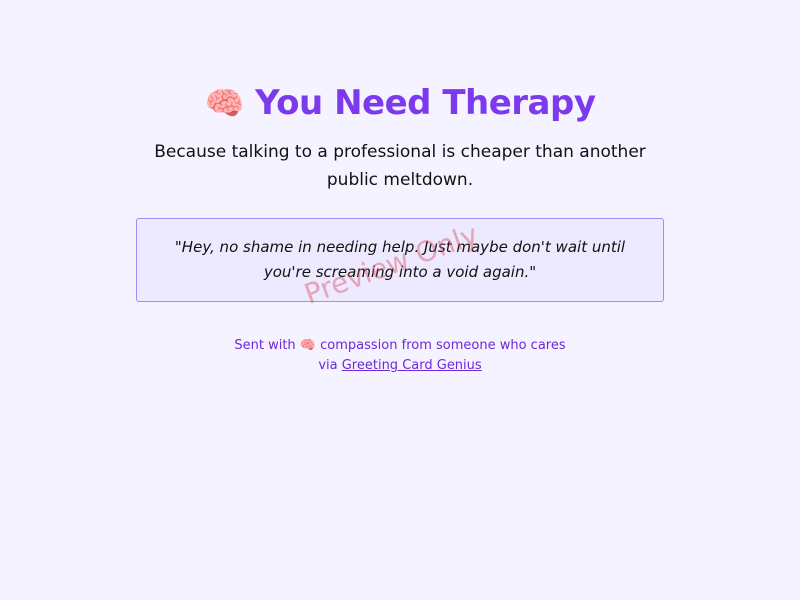 The width and height of the screenshot is (800, 600). Describe the element at coordinates (443, 345) in the screenshot. I see `sent-suffix: compassion from someone who cares` at that location.